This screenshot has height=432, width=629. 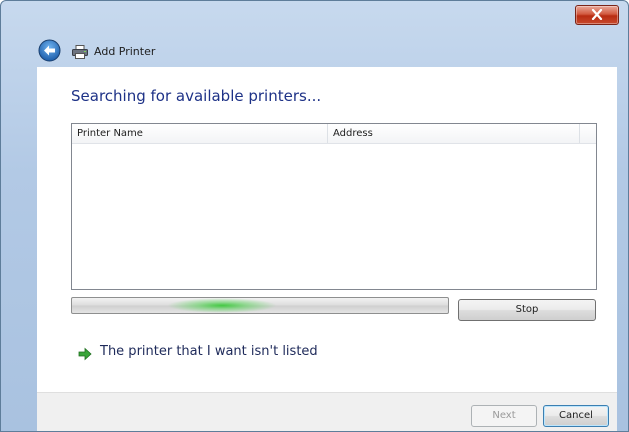 I want to click on back-arrow-icon, so click(x=49, y=50).